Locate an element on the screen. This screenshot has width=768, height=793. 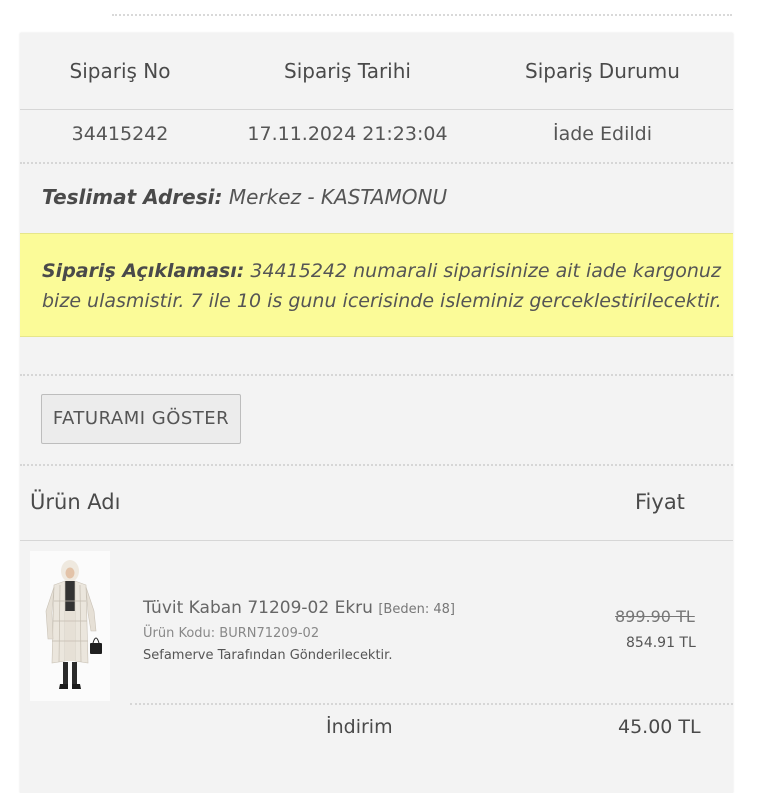
header-product-name: Ürün Adı is located at coordinates (75, 502).